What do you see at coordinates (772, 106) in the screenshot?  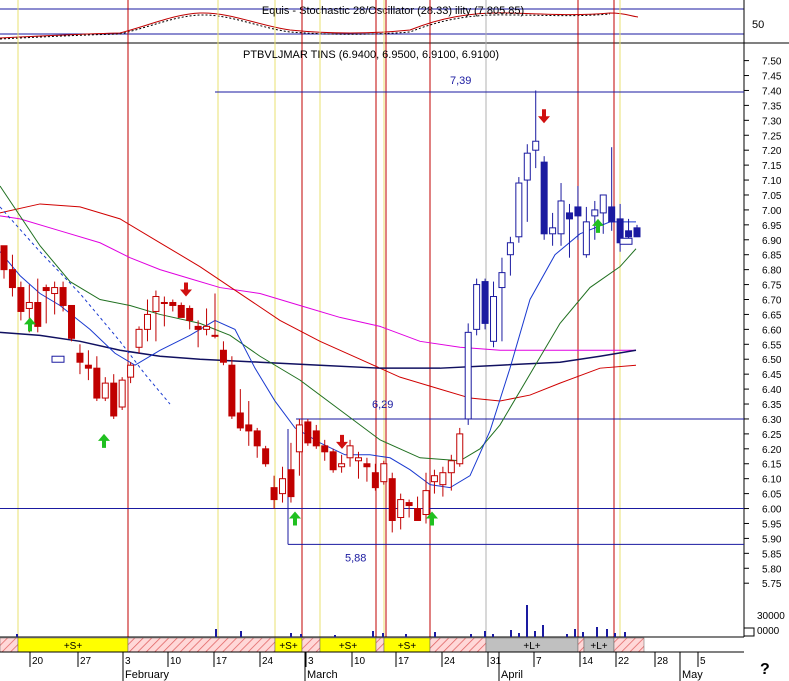 I see `price-tick-label: 7.35` at bounding box center [772, 106].